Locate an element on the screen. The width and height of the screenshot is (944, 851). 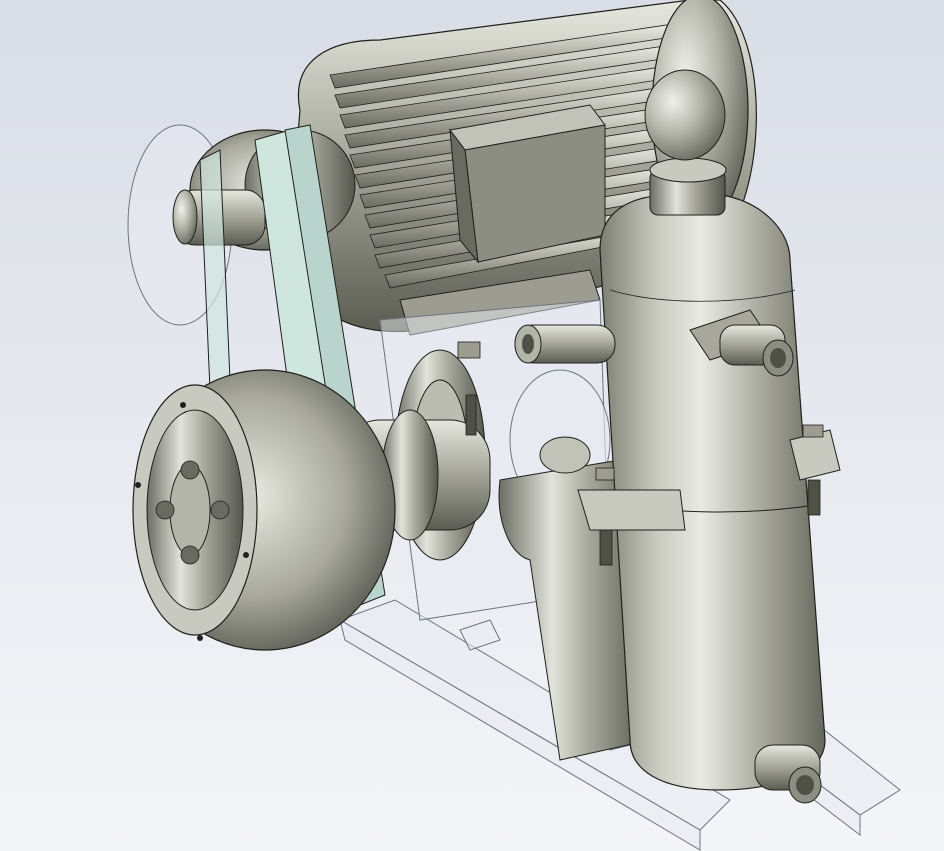
terminal-box is located at coordinates (527, 184).